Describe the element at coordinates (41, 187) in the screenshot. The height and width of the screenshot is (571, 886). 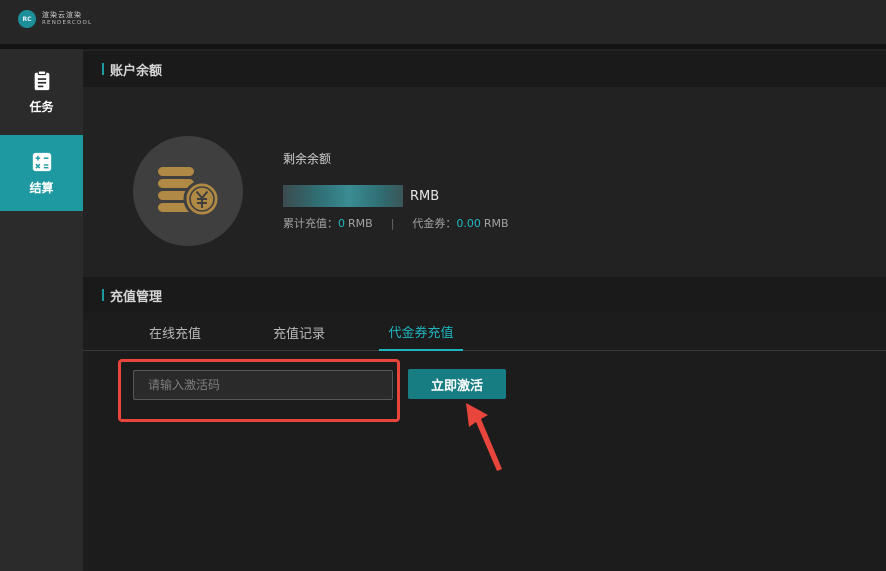
I see `sidebar-item-label: 结算` at that location.